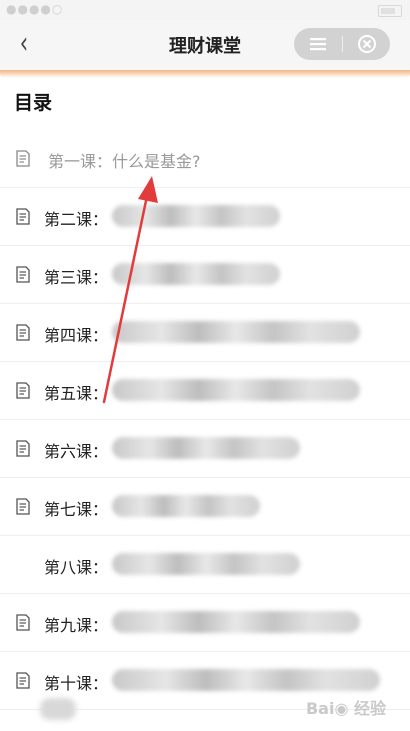  I want to click on watermark: Bai◉ 经验, so click(346, 707).